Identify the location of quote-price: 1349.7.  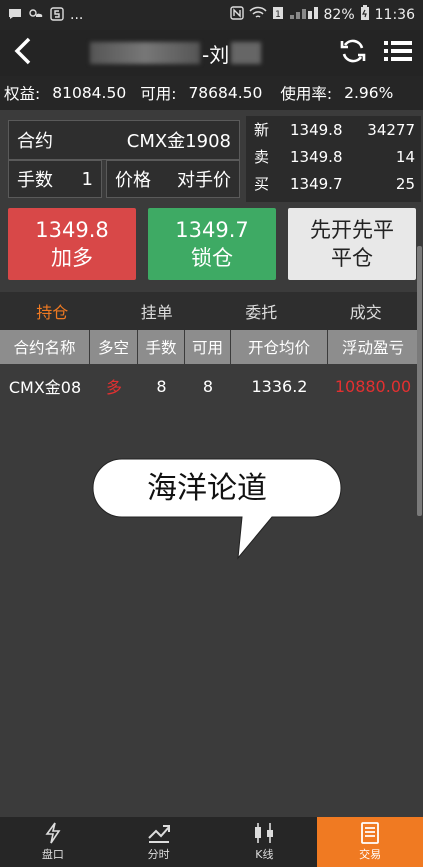
(316, 183).